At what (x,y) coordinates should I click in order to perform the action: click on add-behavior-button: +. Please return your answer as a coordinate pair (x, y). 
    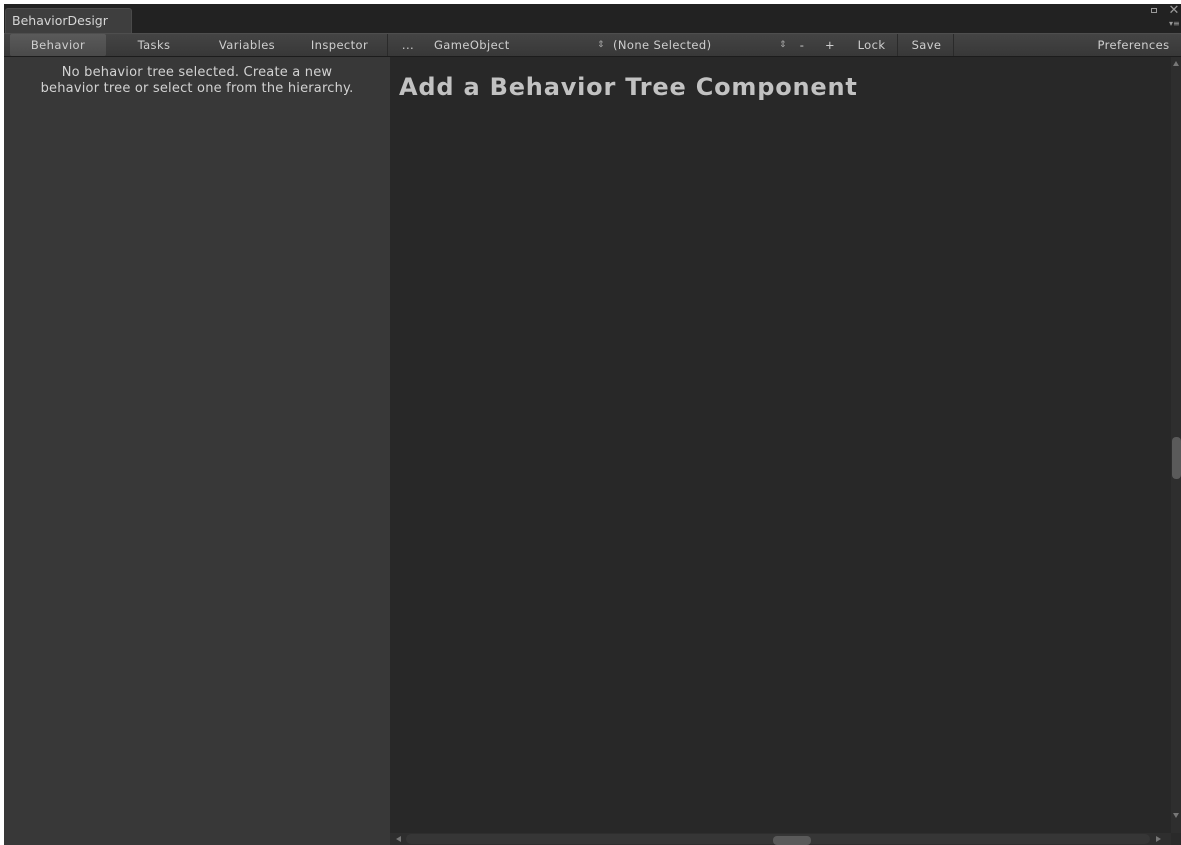
    Looking at the image, I should click on (830, 45).